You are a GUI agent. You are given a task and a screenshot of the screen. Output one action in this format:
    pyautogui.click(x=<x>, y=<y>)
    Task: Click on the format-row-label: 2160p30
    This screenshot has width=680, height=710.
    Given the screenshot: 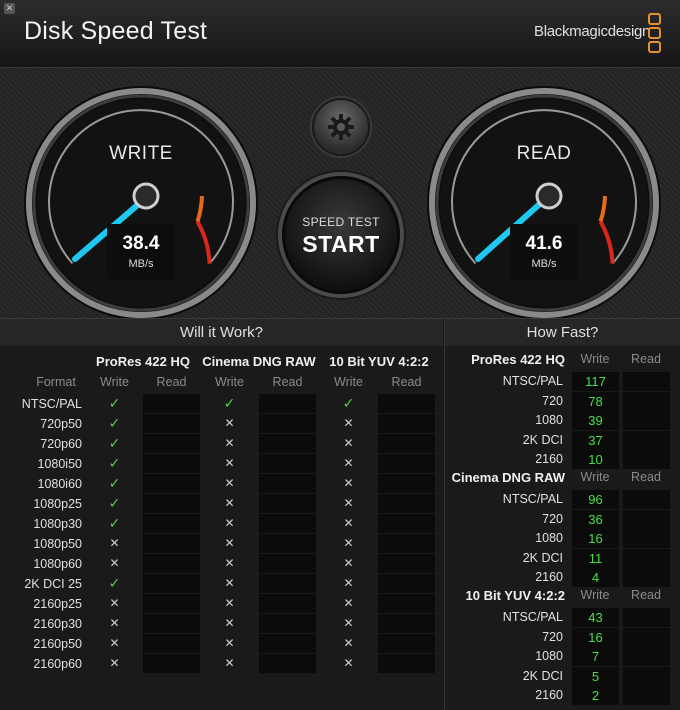 What is the action you would take?
    pyautogui.click(x=57, y=624)
    